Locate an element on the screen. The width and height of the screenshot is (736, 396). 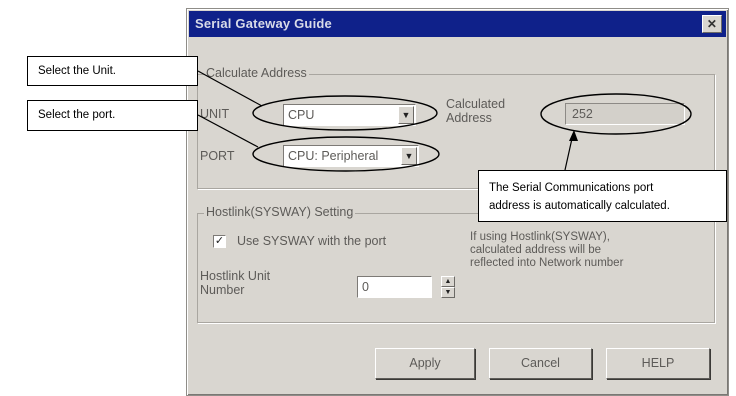
unit-pointer-line is located at coordinates (230, 88).